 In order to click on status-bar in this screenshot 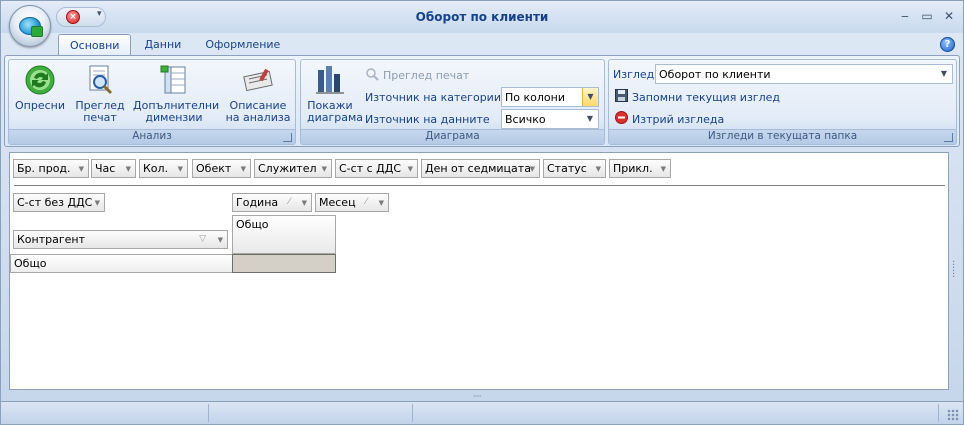, I will do `click(482, 412)`.